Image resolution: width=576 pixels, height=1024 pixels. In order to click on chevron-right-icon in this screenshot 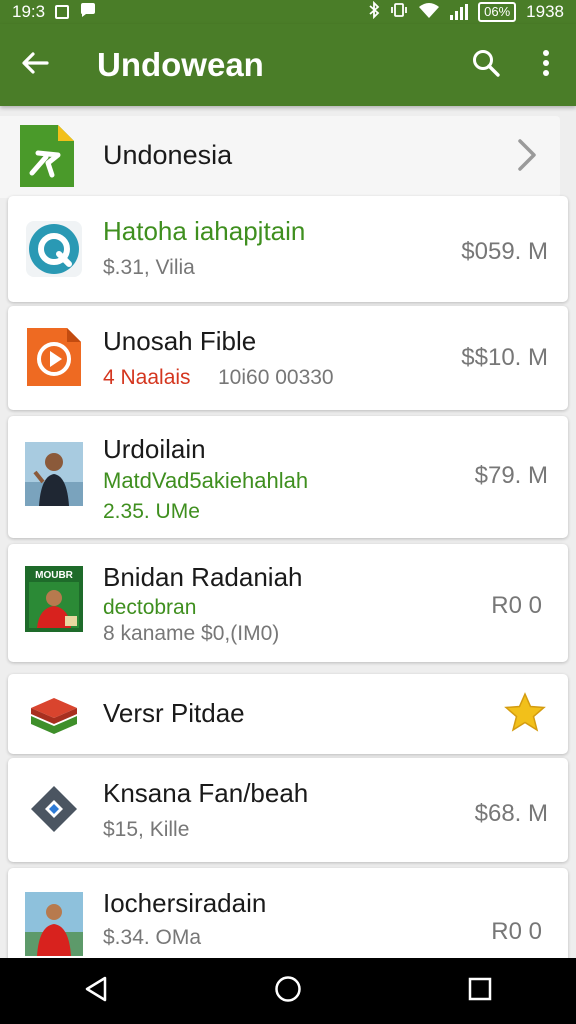, I will do `click(527, 157)`.